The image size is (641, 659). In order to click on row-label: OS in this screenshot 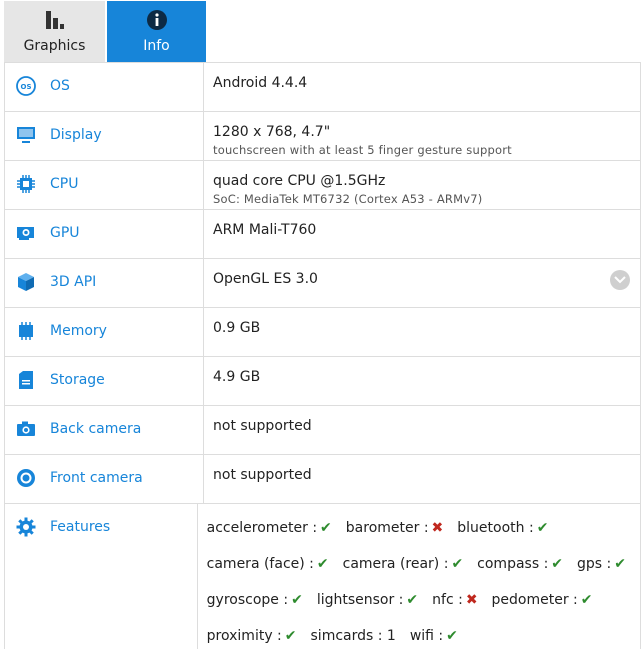, I will do `click(60, 86)`.